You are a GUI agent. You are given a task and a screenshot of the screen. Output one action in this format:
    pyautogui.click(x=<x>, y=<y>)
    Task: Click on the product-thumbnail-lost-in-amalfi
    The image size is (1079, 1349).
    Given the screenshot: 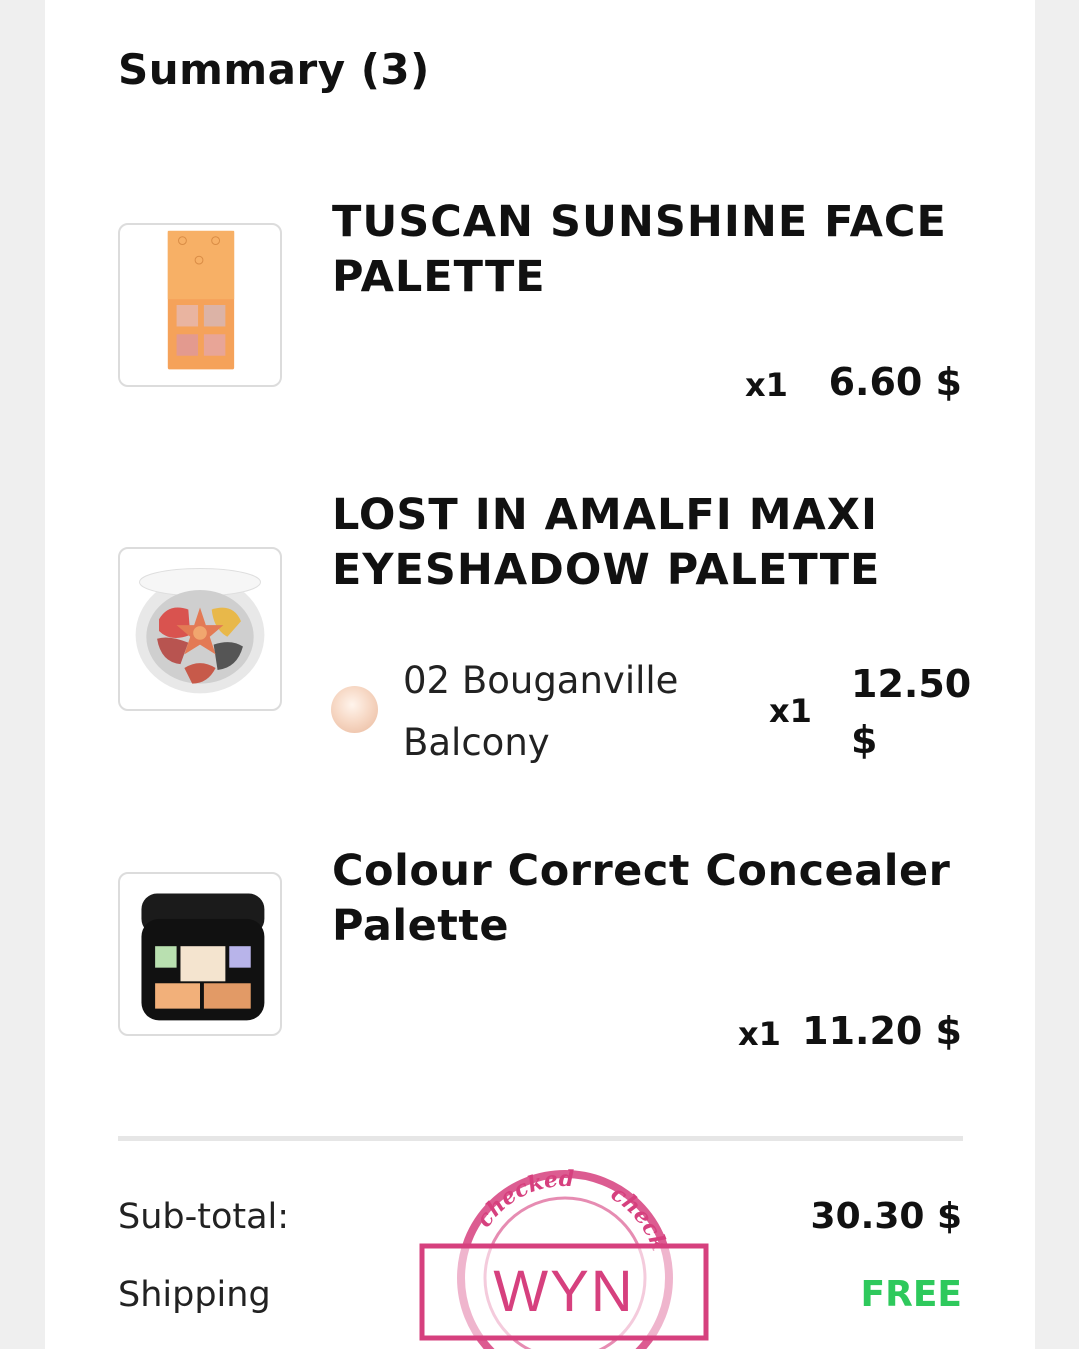 What is the action you would take?
    pyautogui.click(x=200, y=629)
    